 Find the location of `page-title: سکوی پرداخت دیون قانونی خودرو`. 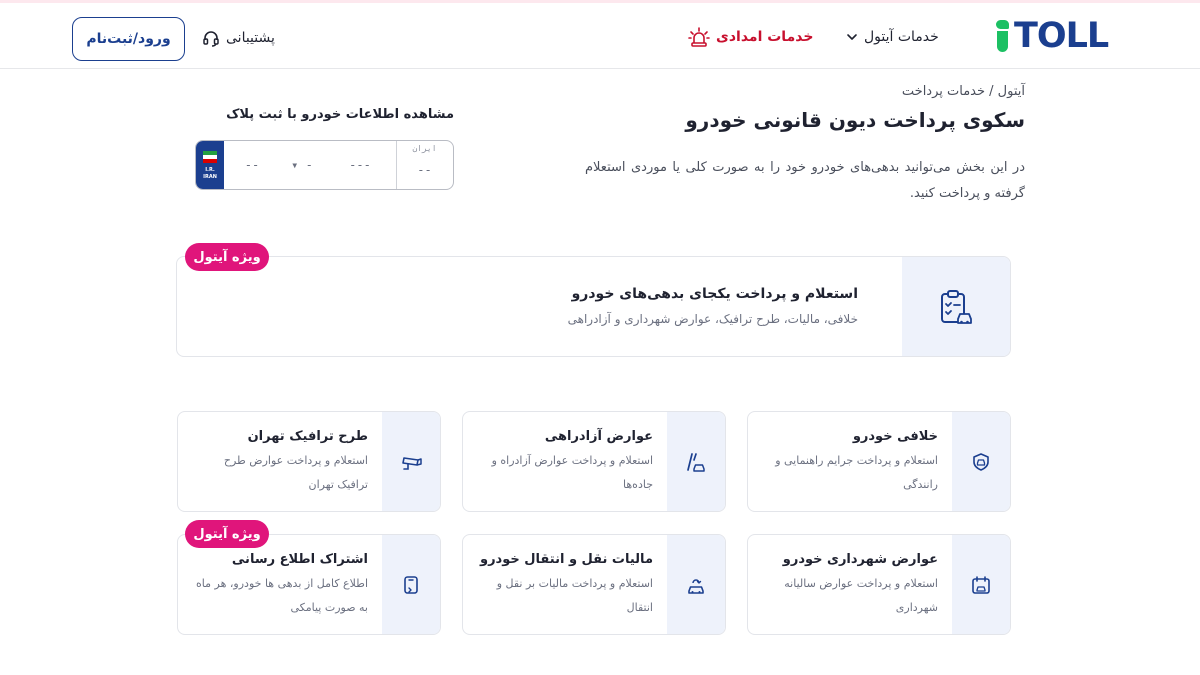

page-title: سکوی پرداخت دیون قانونی خودرو is located at coordinates (855, 120).